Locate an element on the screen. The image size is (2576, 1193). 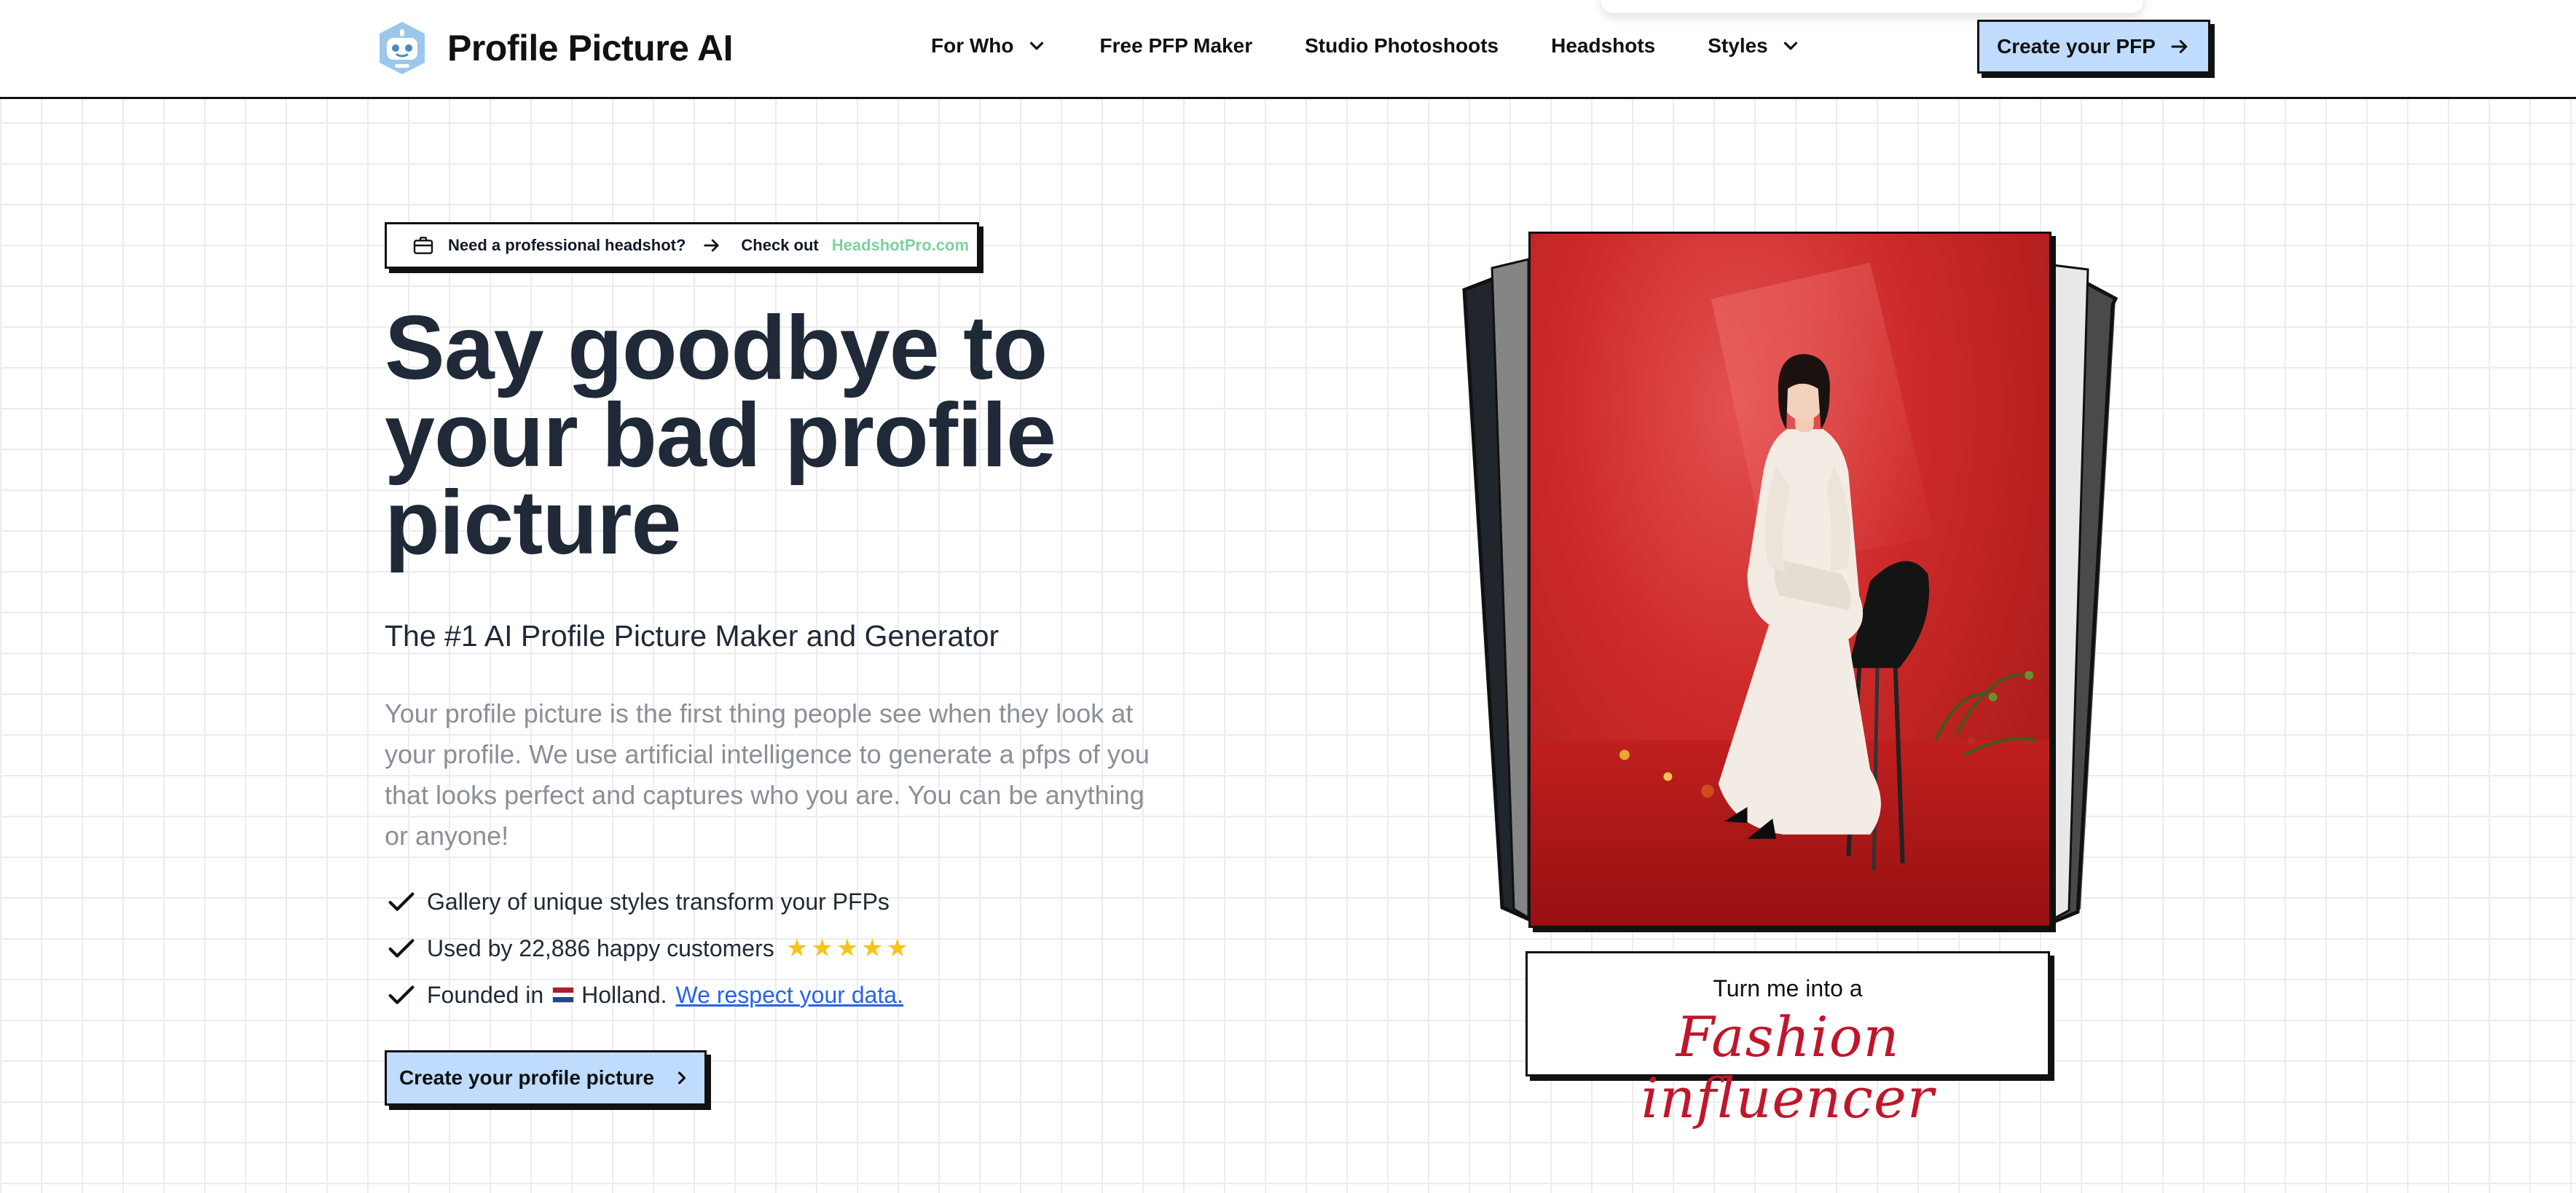
brand-logo-link: Profile Picture AI is located at coordinates (553, 48).